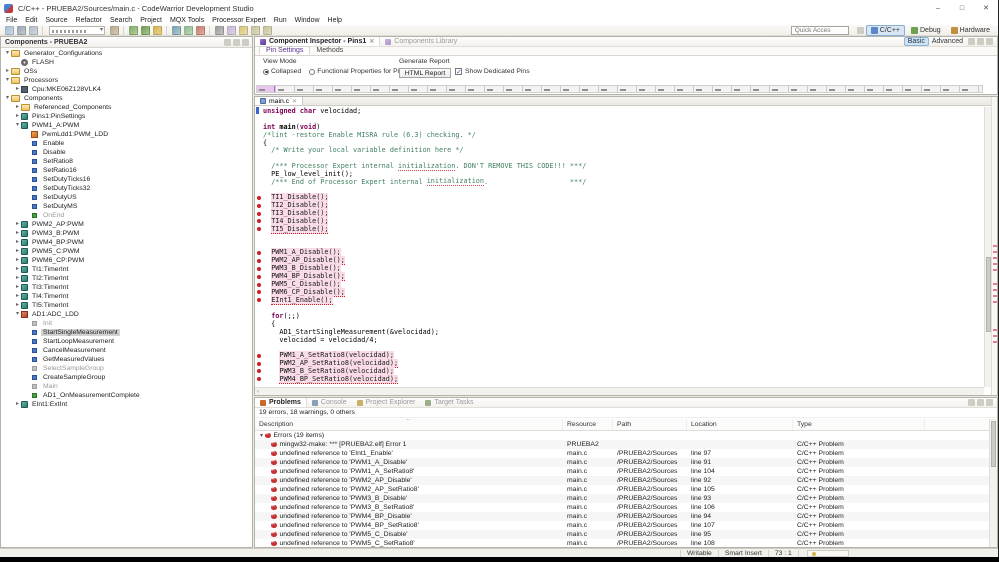  What do you see at coordinates (126, 224) in the screenshot?
I see `tree-item-pwm2-ap-pwm: ▸ PWM2_AP:PWM` at bounding box center [126, 224].